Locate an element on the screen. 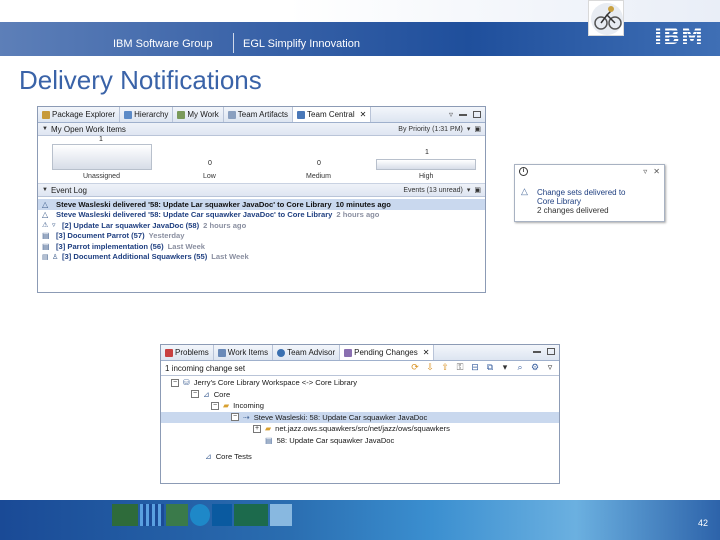 The width and height of the screenshot is (720, 540). popup-line-2: Core Library is located at coordinates (600, 201).